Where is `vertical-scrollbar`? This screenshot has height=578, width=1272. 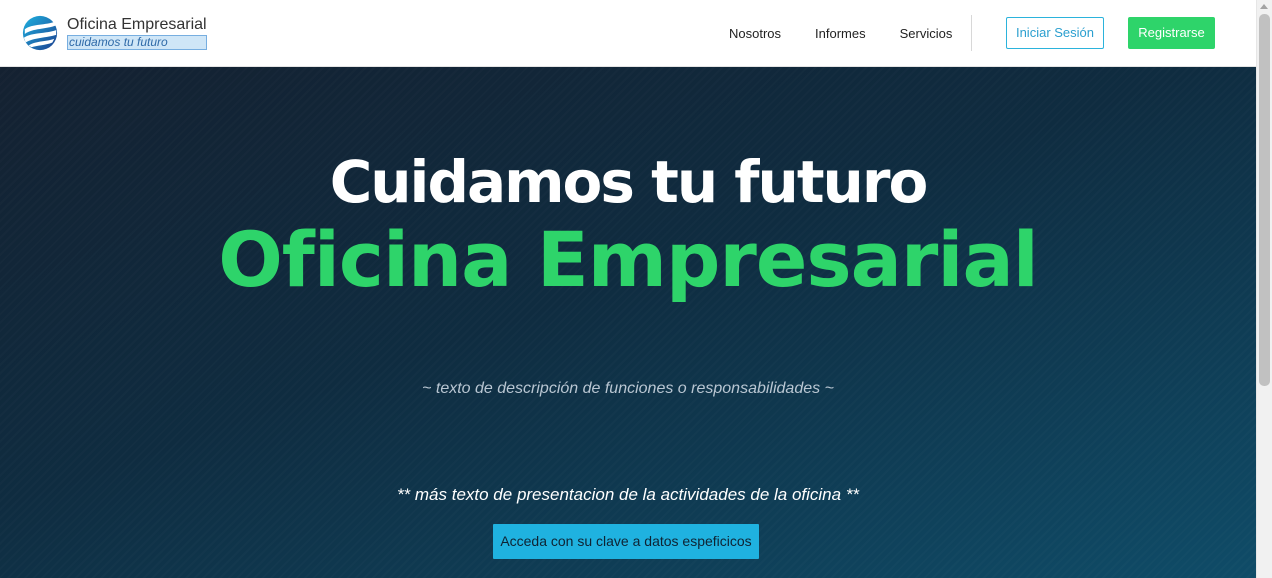
vertical-scrollbar is located at coordinates (1264, 289).